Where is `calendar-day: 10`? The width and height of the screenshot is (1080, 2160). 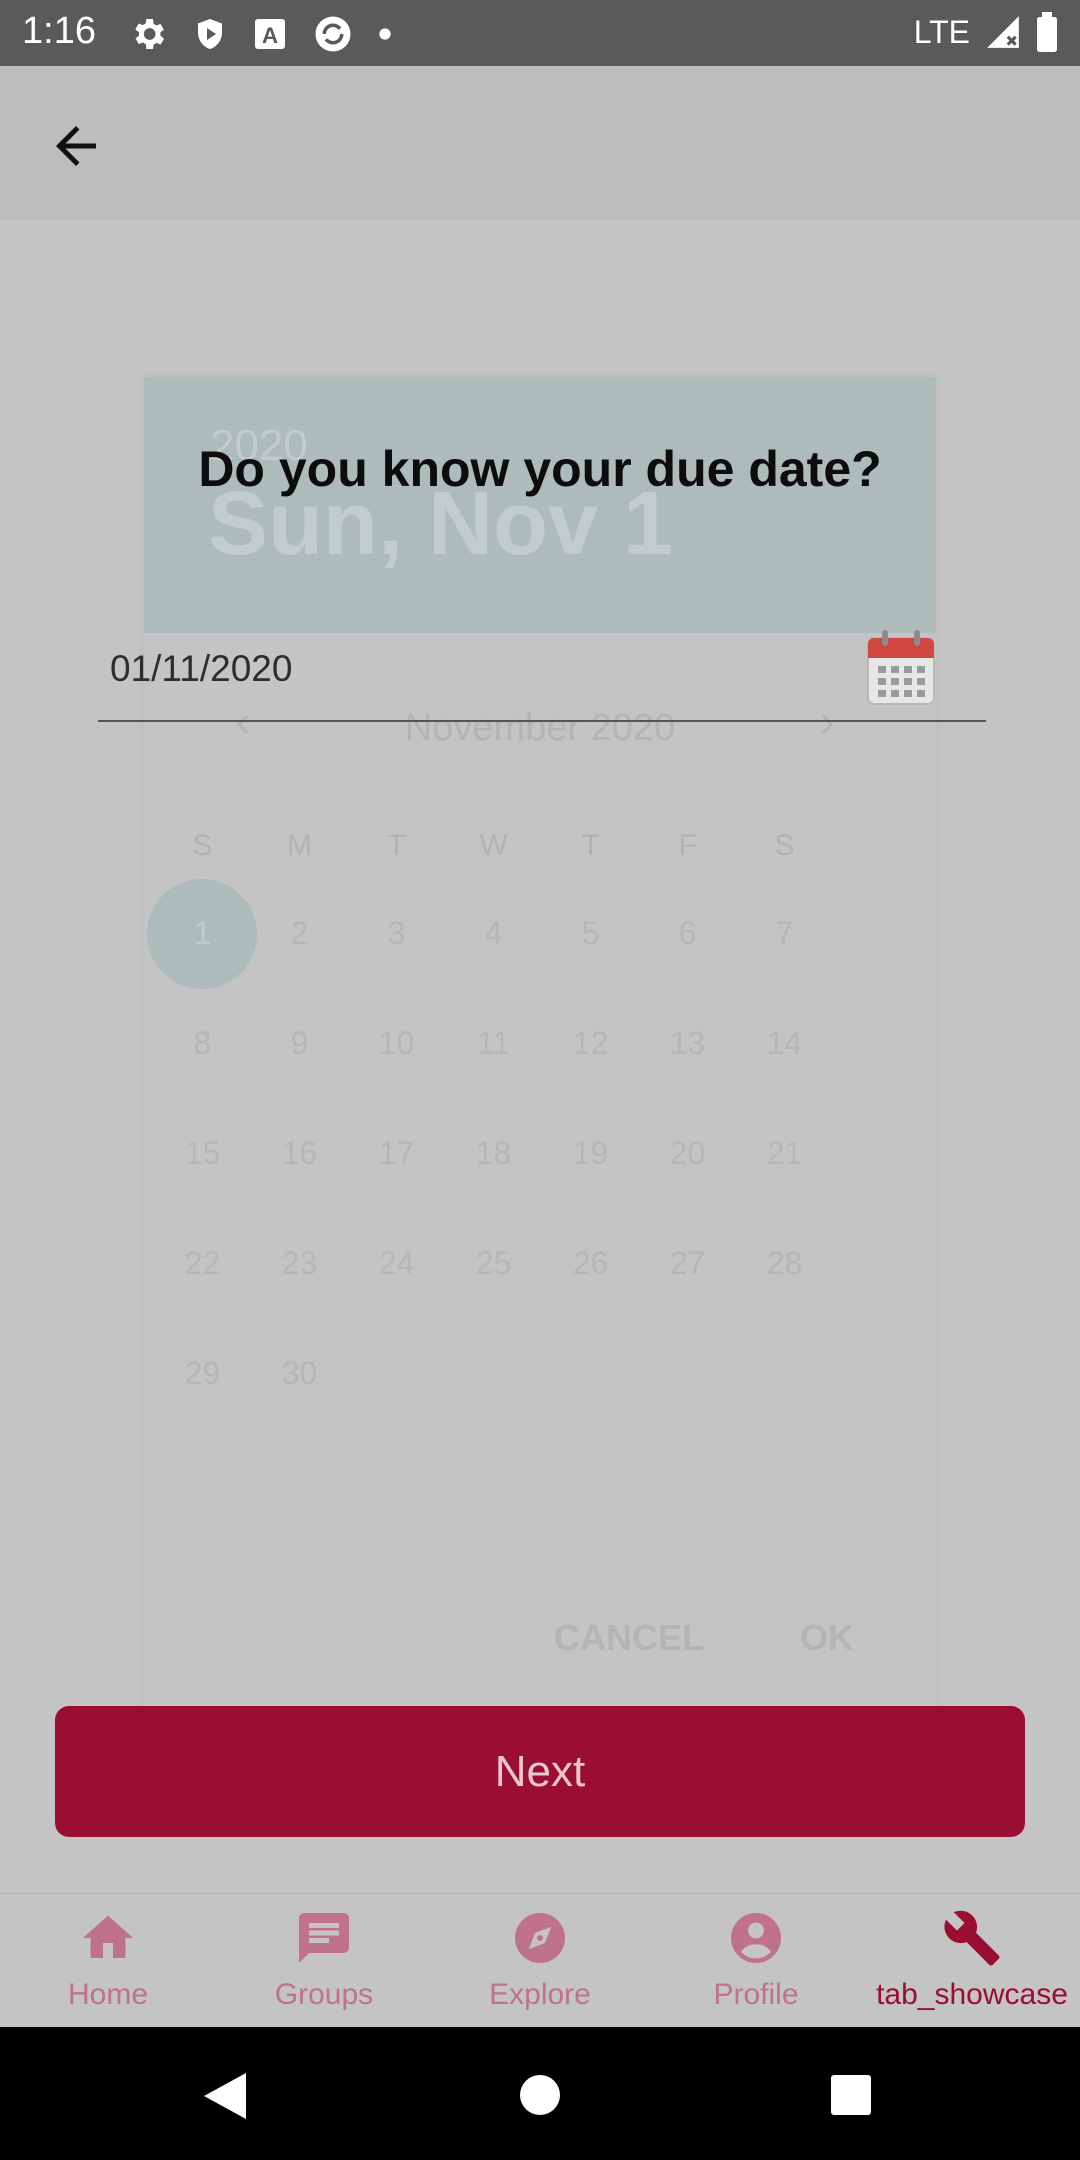 calendar-day: 10 is located at coordinates (396, 1070).